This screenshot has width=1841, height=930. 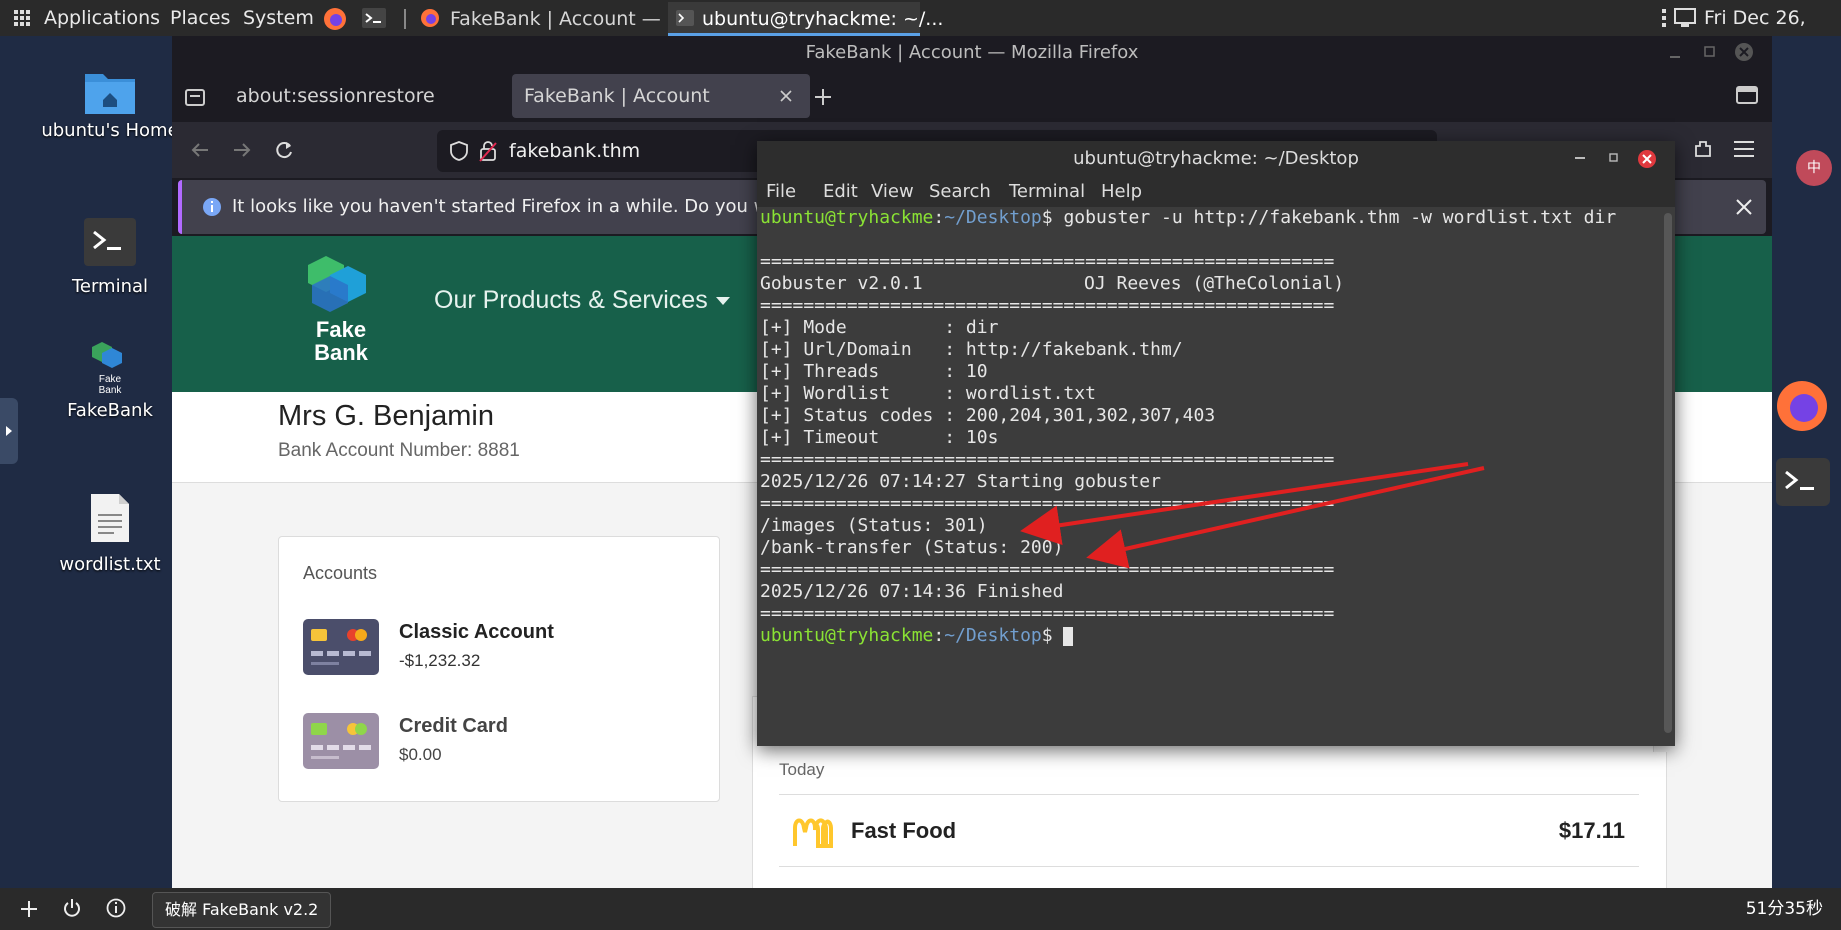 I want to click on notice-close-icon, so click(x=1744, y=207).